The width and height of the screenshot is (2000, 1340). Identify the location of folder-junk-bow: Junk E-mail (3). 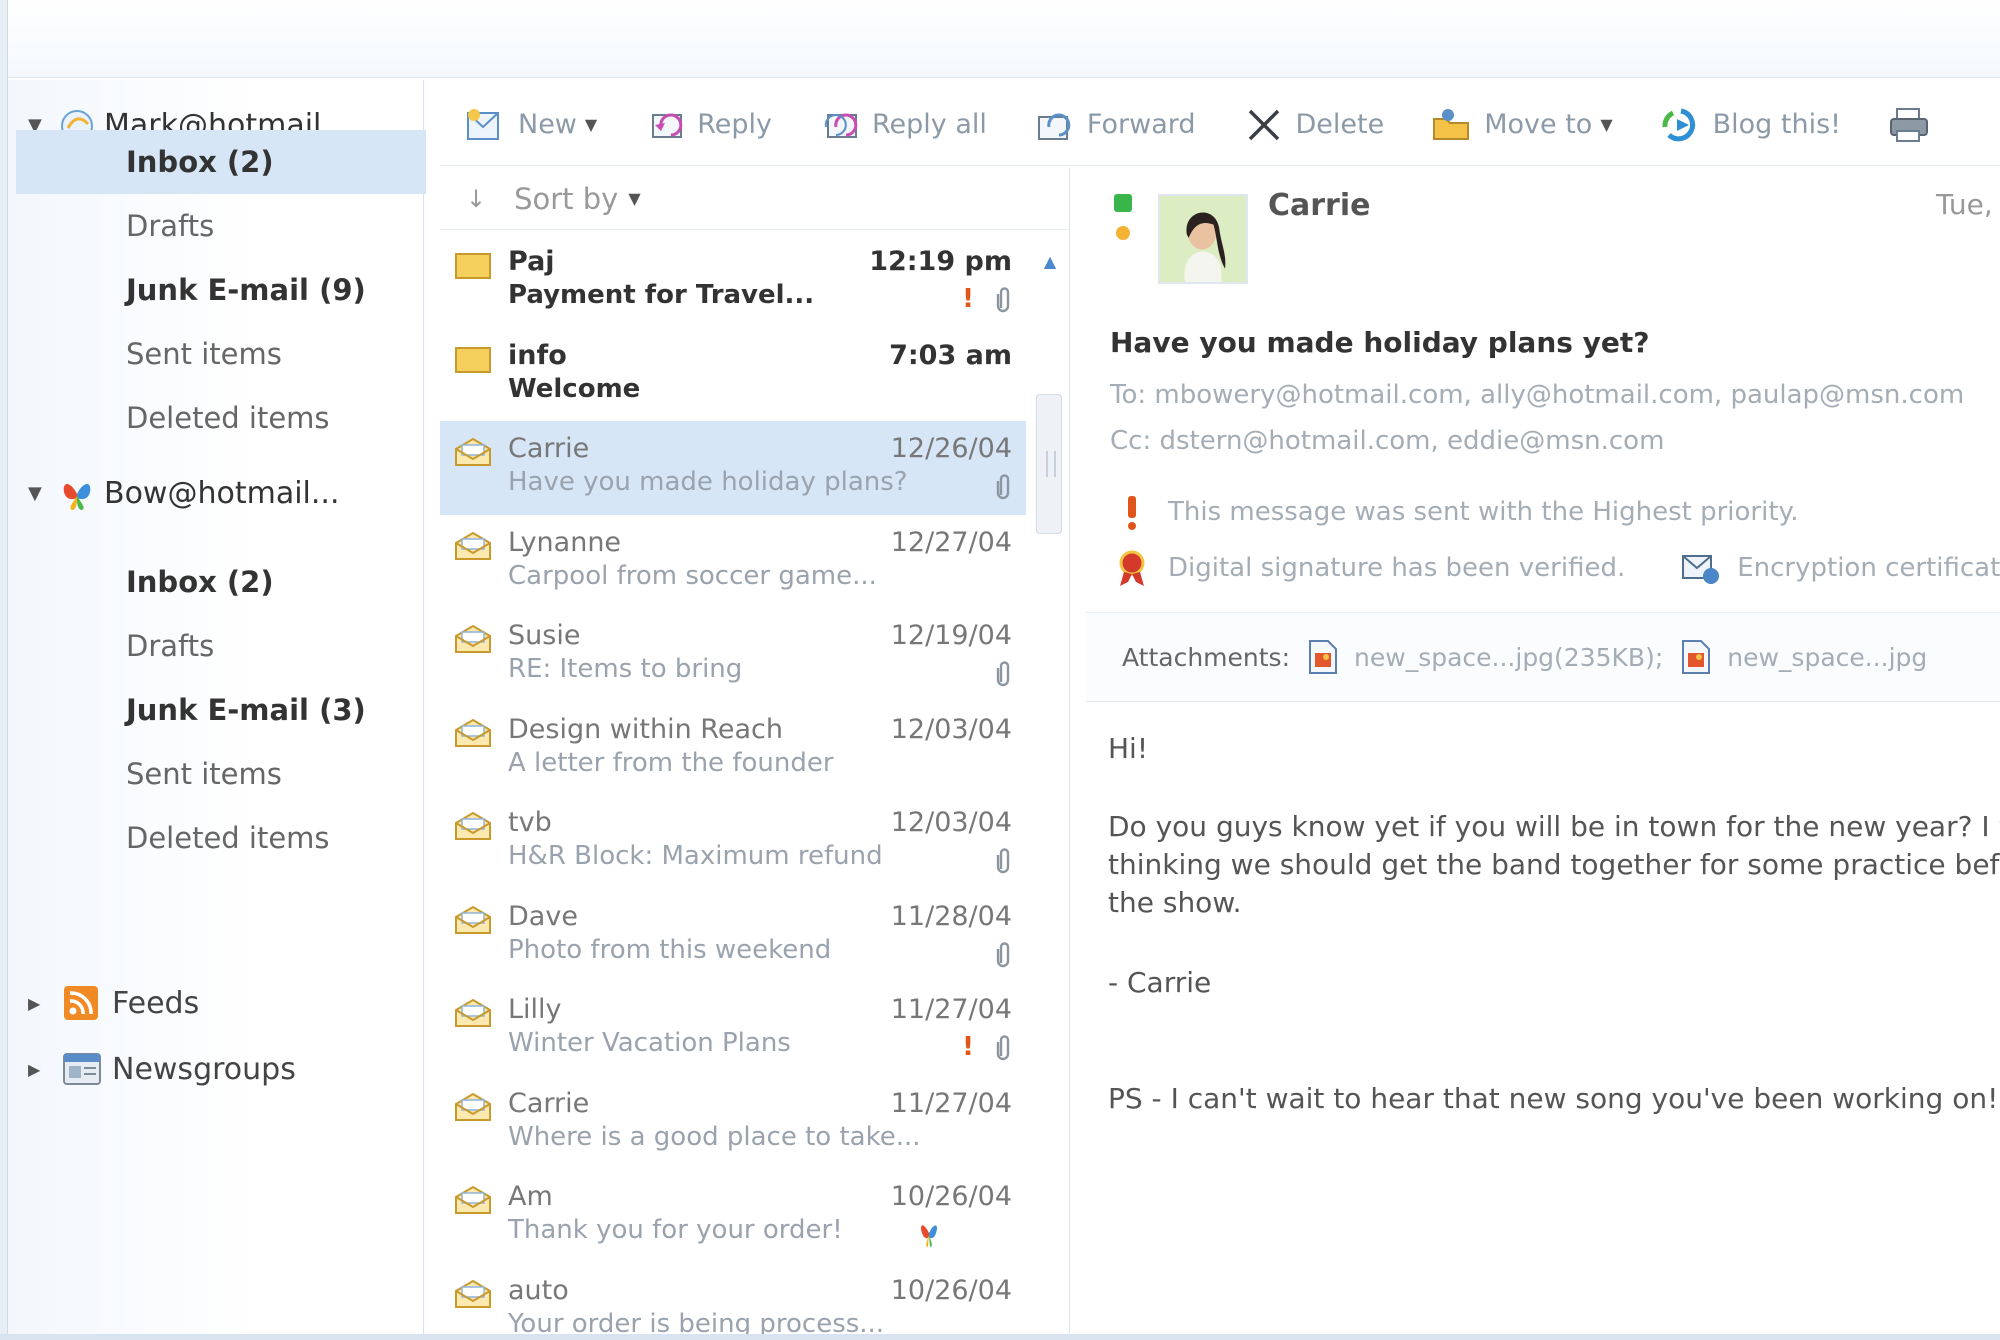
(221, 710).